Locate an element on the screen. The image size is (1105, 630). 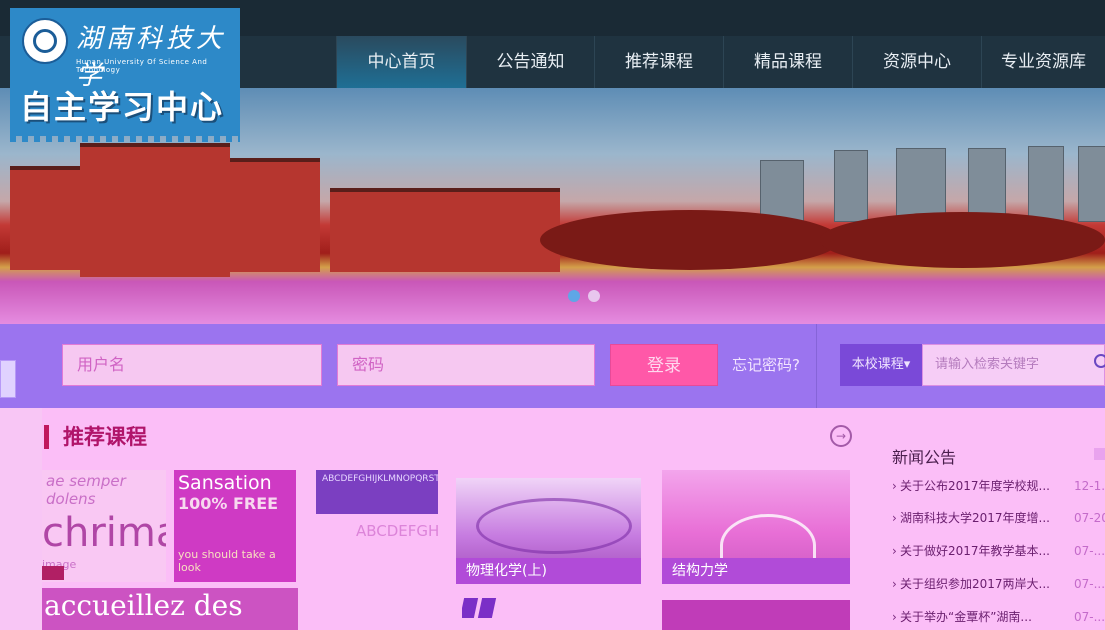
thumb-text: ae semper dolens is located at coordinates (86, 490).